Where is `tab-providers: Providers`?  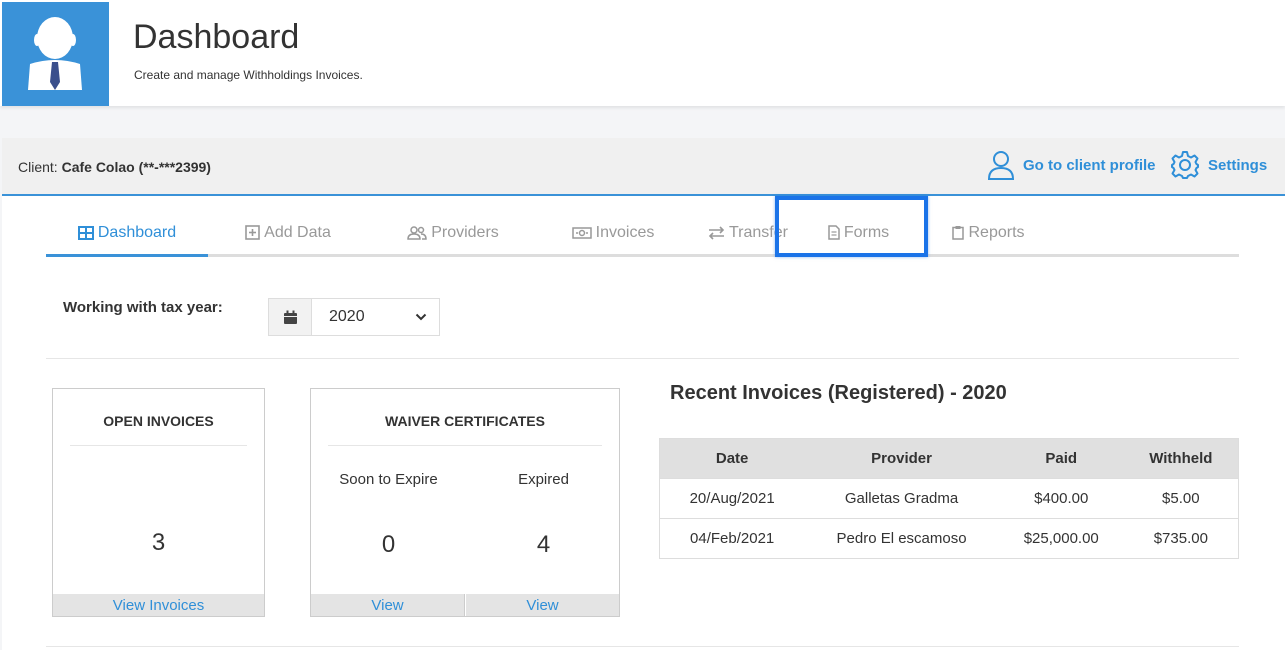 tab-providers: Providers is located at coordinates (453, 232).